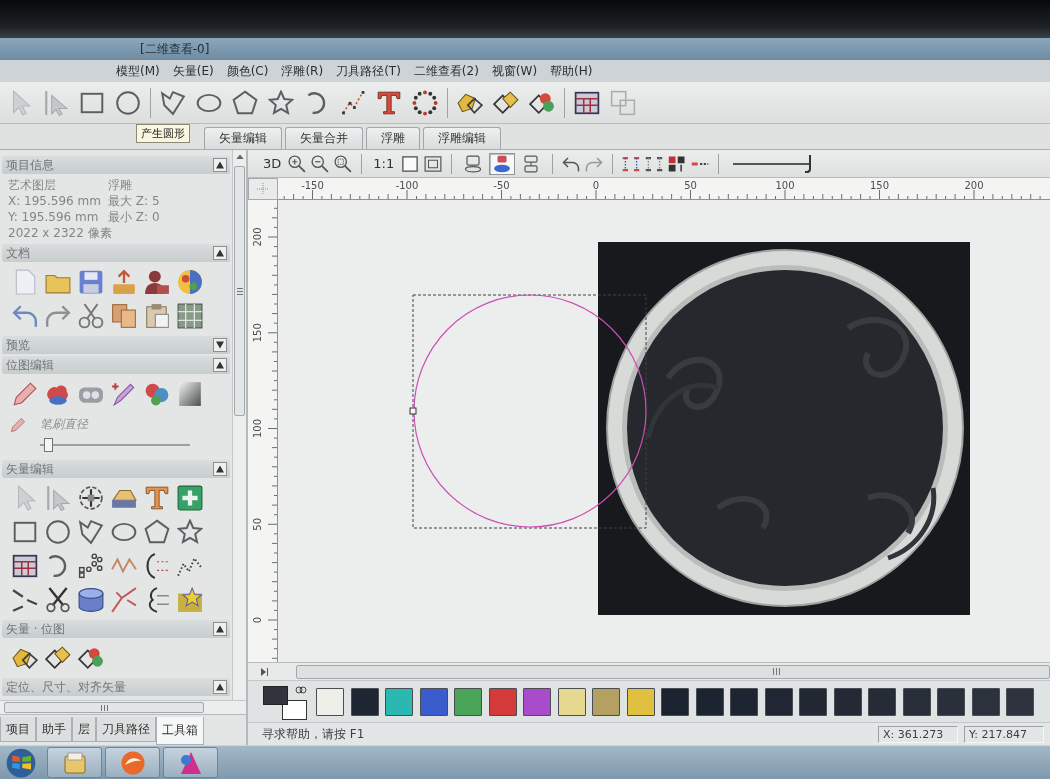  Describe the element at coordinates (677, 163) in the screenshot. I see `block-grid-icon` at that location.